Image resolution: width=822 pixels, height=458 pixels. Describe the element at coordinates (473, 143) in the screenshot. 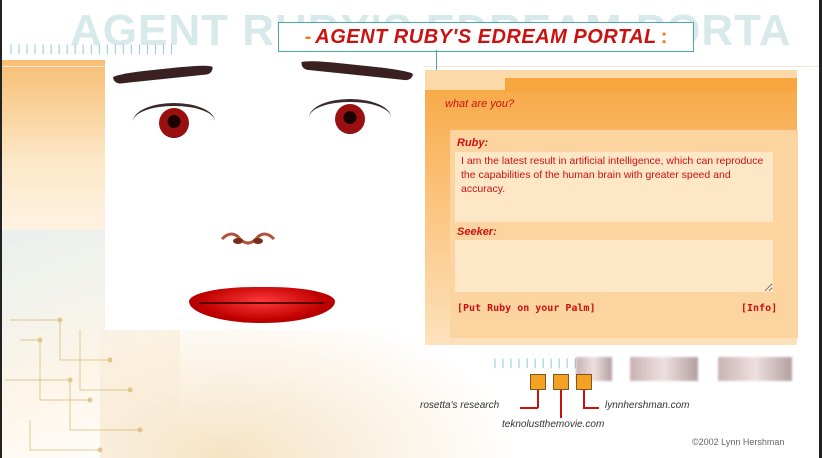

I see `ruby-label: Ruby:` at that location.